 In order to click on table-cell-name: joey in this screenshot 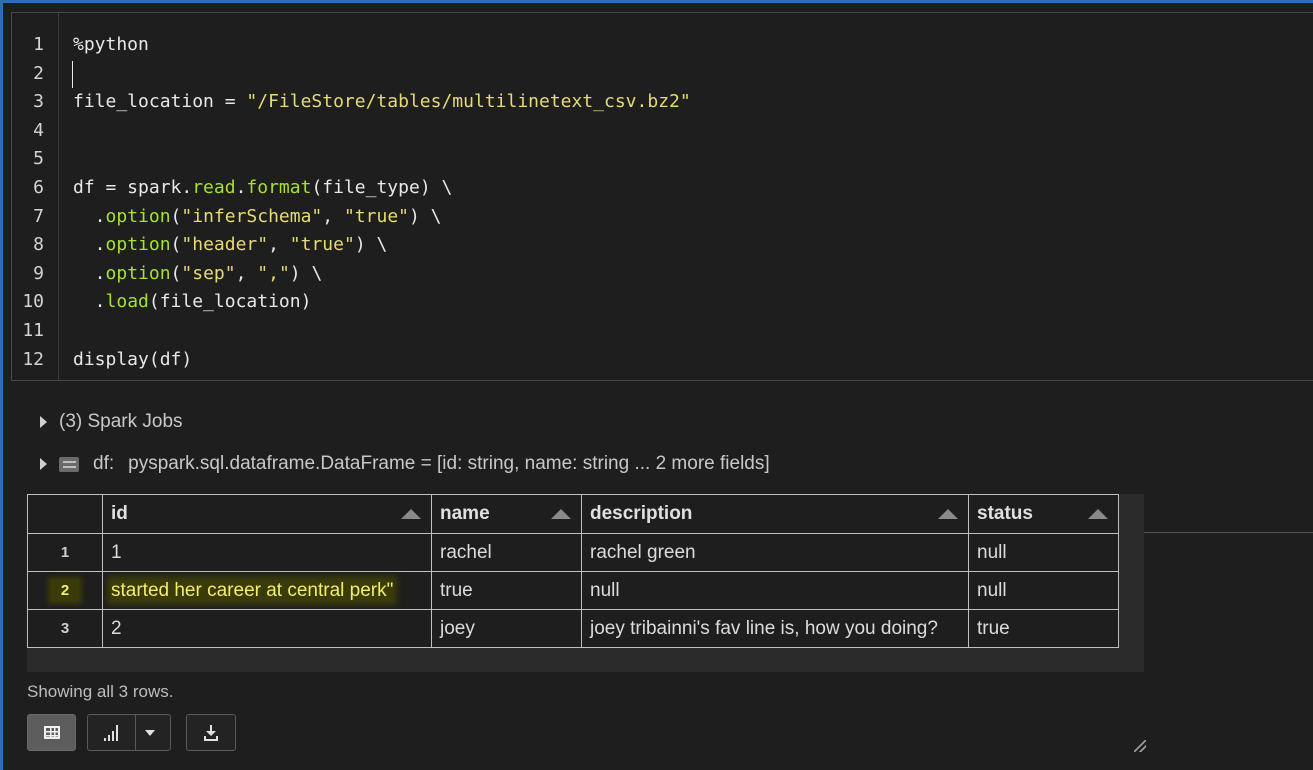, I will do `click(506, 628)`.